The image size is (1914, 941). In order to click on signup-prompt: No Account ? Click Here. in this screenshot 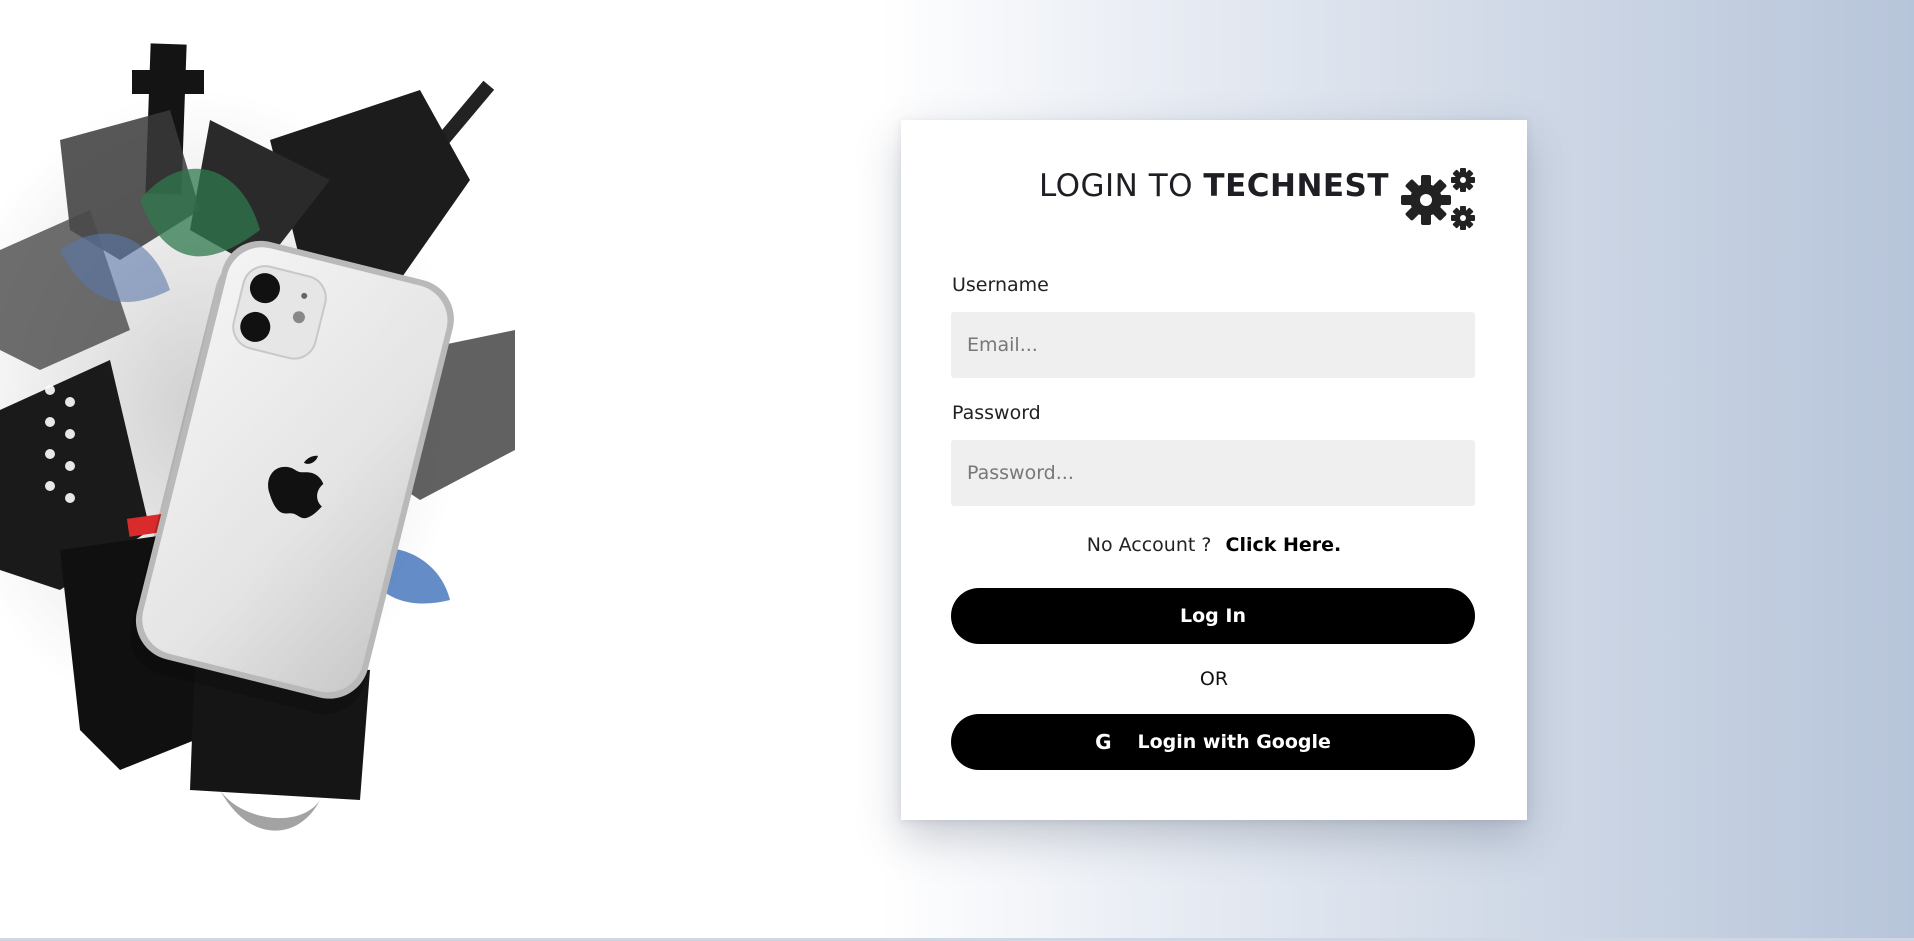, I will do `click(1214, 545)`.